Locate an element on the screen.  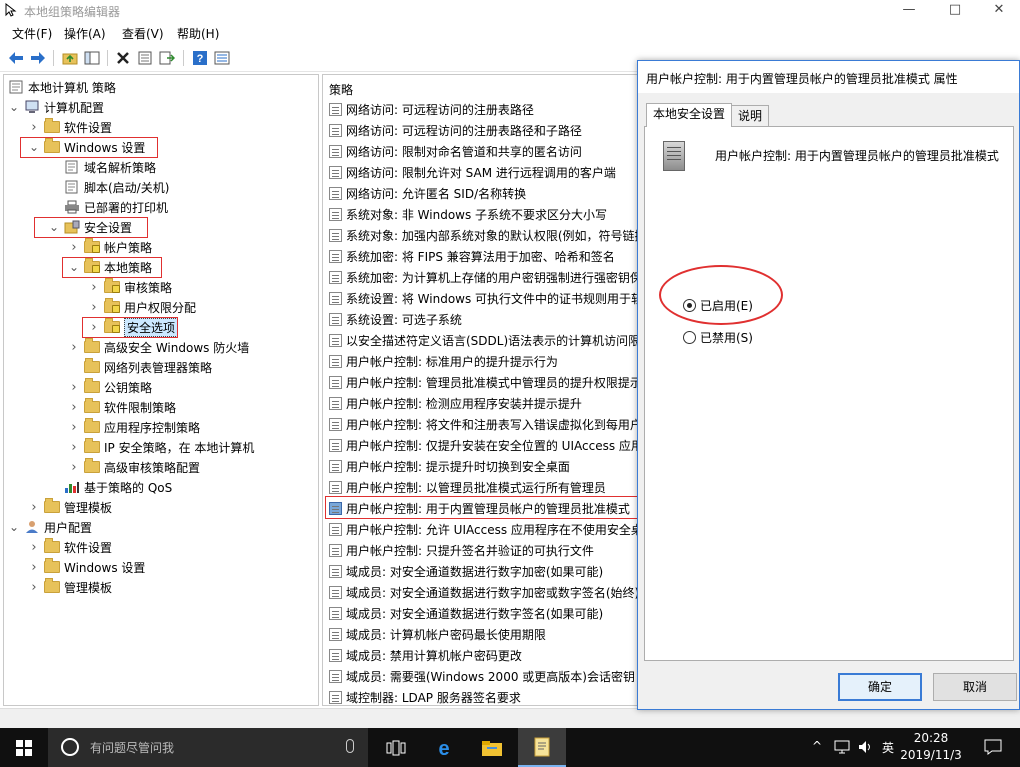
policy-row: 用户帐户控制: 将文件和注册表写入错误虚拟化到每用户 is located at coordinates (483, 424).